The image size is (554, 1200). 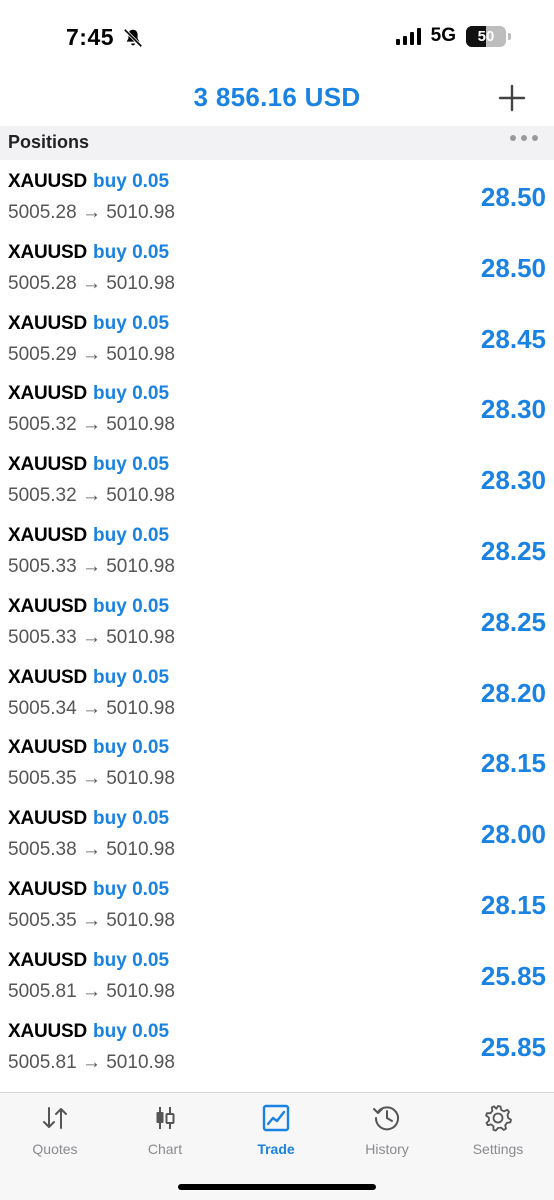 I want to click on position-row: XAUUSD buy 0.05 5005.29 → 5010.98 28.45, so click(x=277, y=339).